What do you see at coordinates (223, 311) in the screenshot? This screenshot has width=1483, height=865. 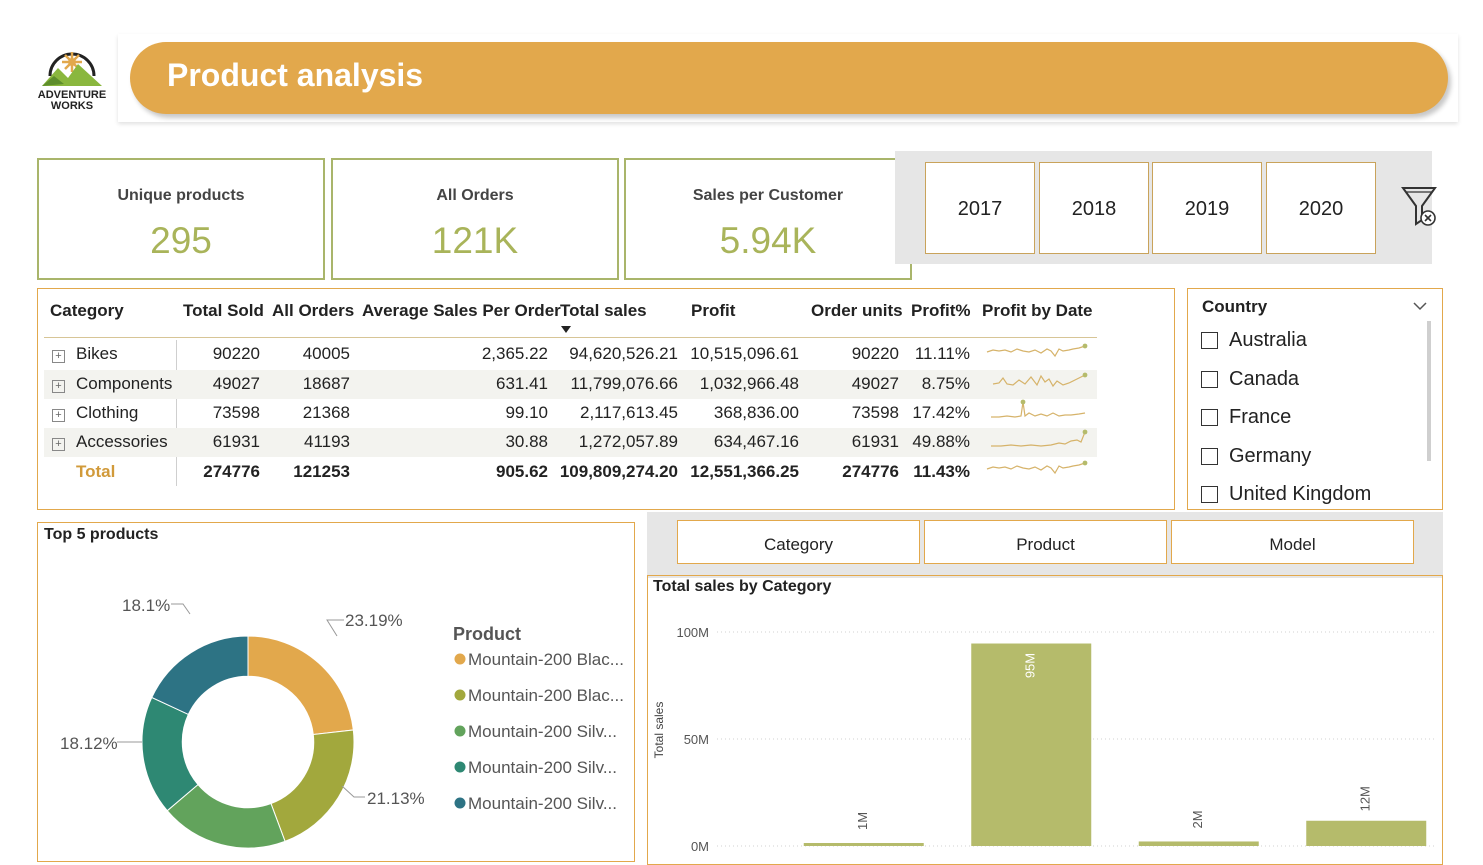 I see `col-header-total-sold: Total Sold` at bounding box center [223, 311].